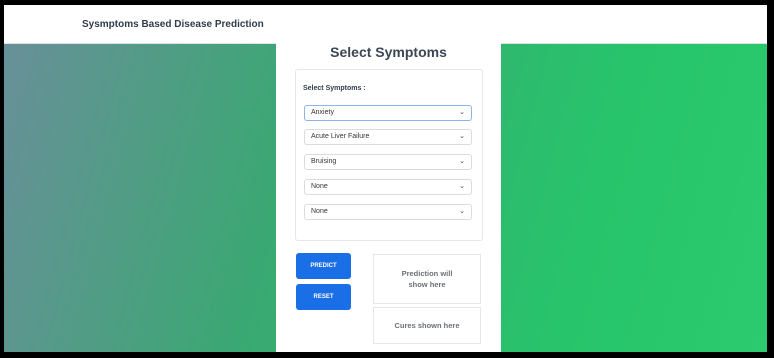  Describe the element at coordinates (388, 52) in the screenshot. I see `page-title: Select Symptoms` at that location.